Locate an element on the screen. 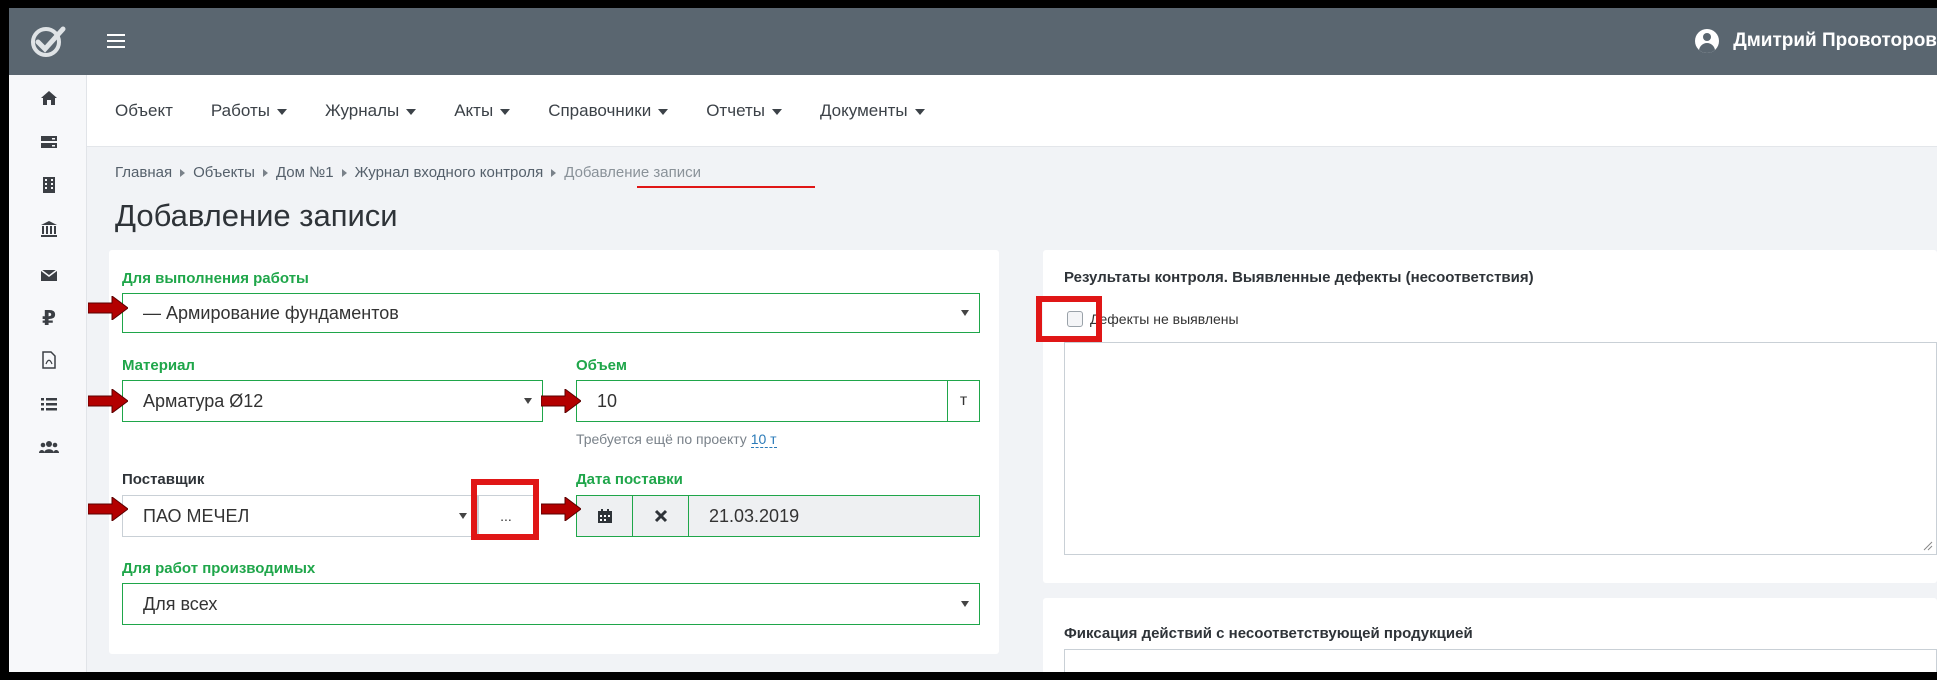  breadcrumb-journal: Журнал входного контроля is located at coordinates (449, 172).